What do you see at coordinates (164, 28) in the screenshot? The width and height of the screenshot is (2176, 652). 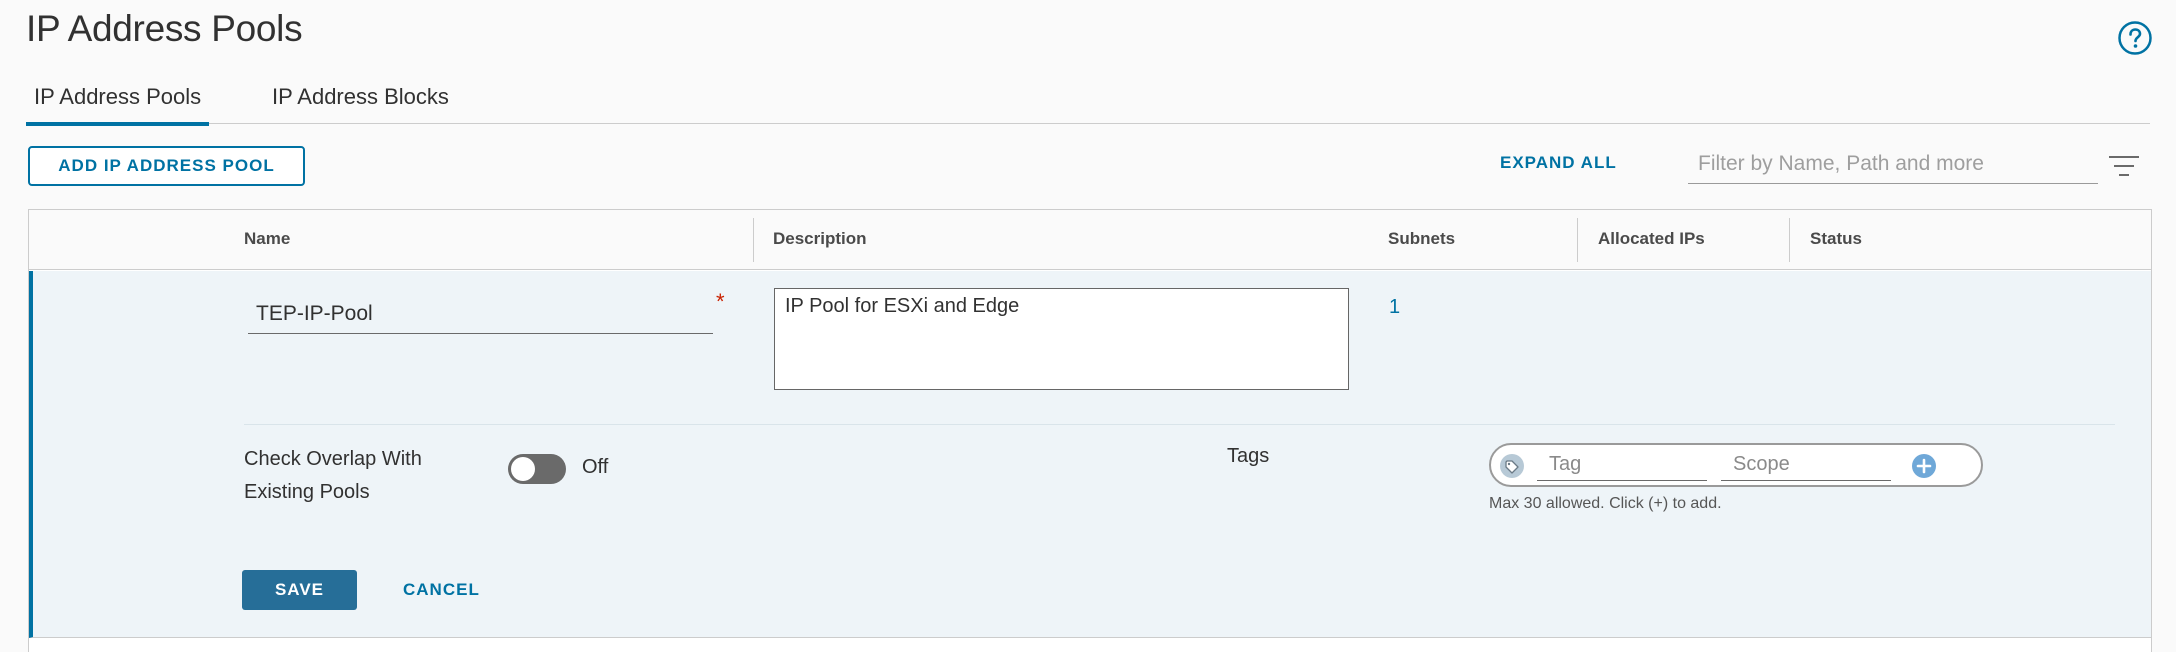 I see `page-title: IP Address Pools` at bounding box center [164, 28].